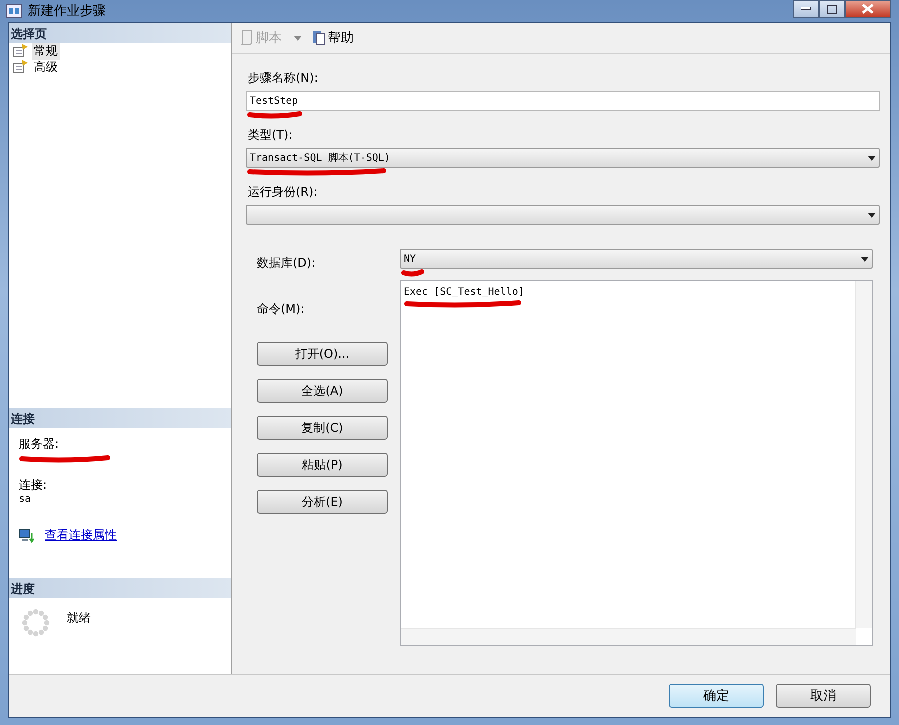  Describe the element at coordinates (281, 309) in the screenshot. I see `field-label: 命令(M):` at that location.